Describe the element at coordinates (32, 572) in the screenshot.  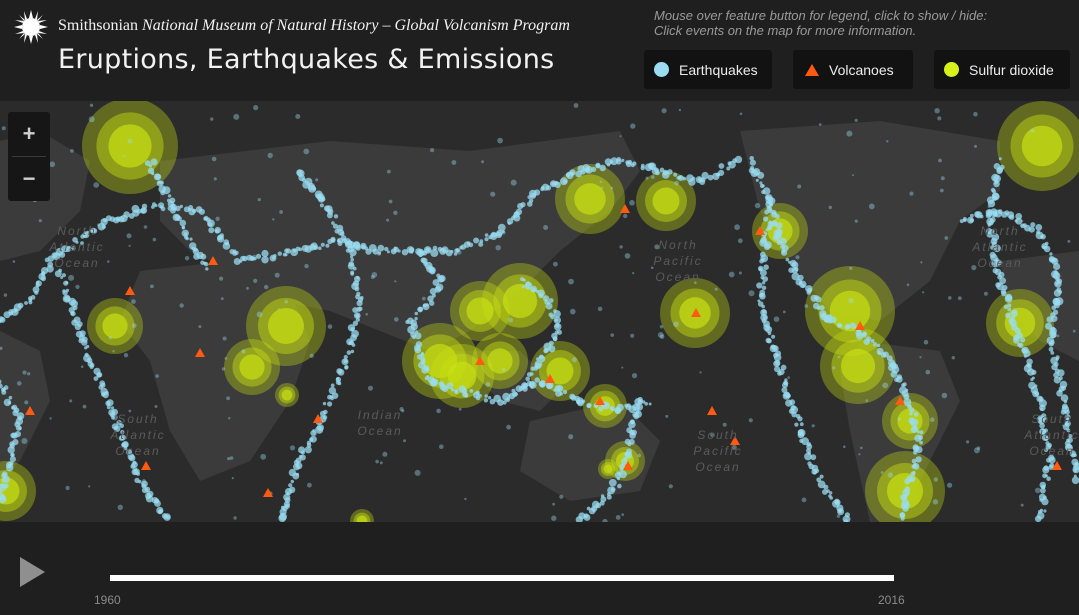
I see `play-icon` at that location.